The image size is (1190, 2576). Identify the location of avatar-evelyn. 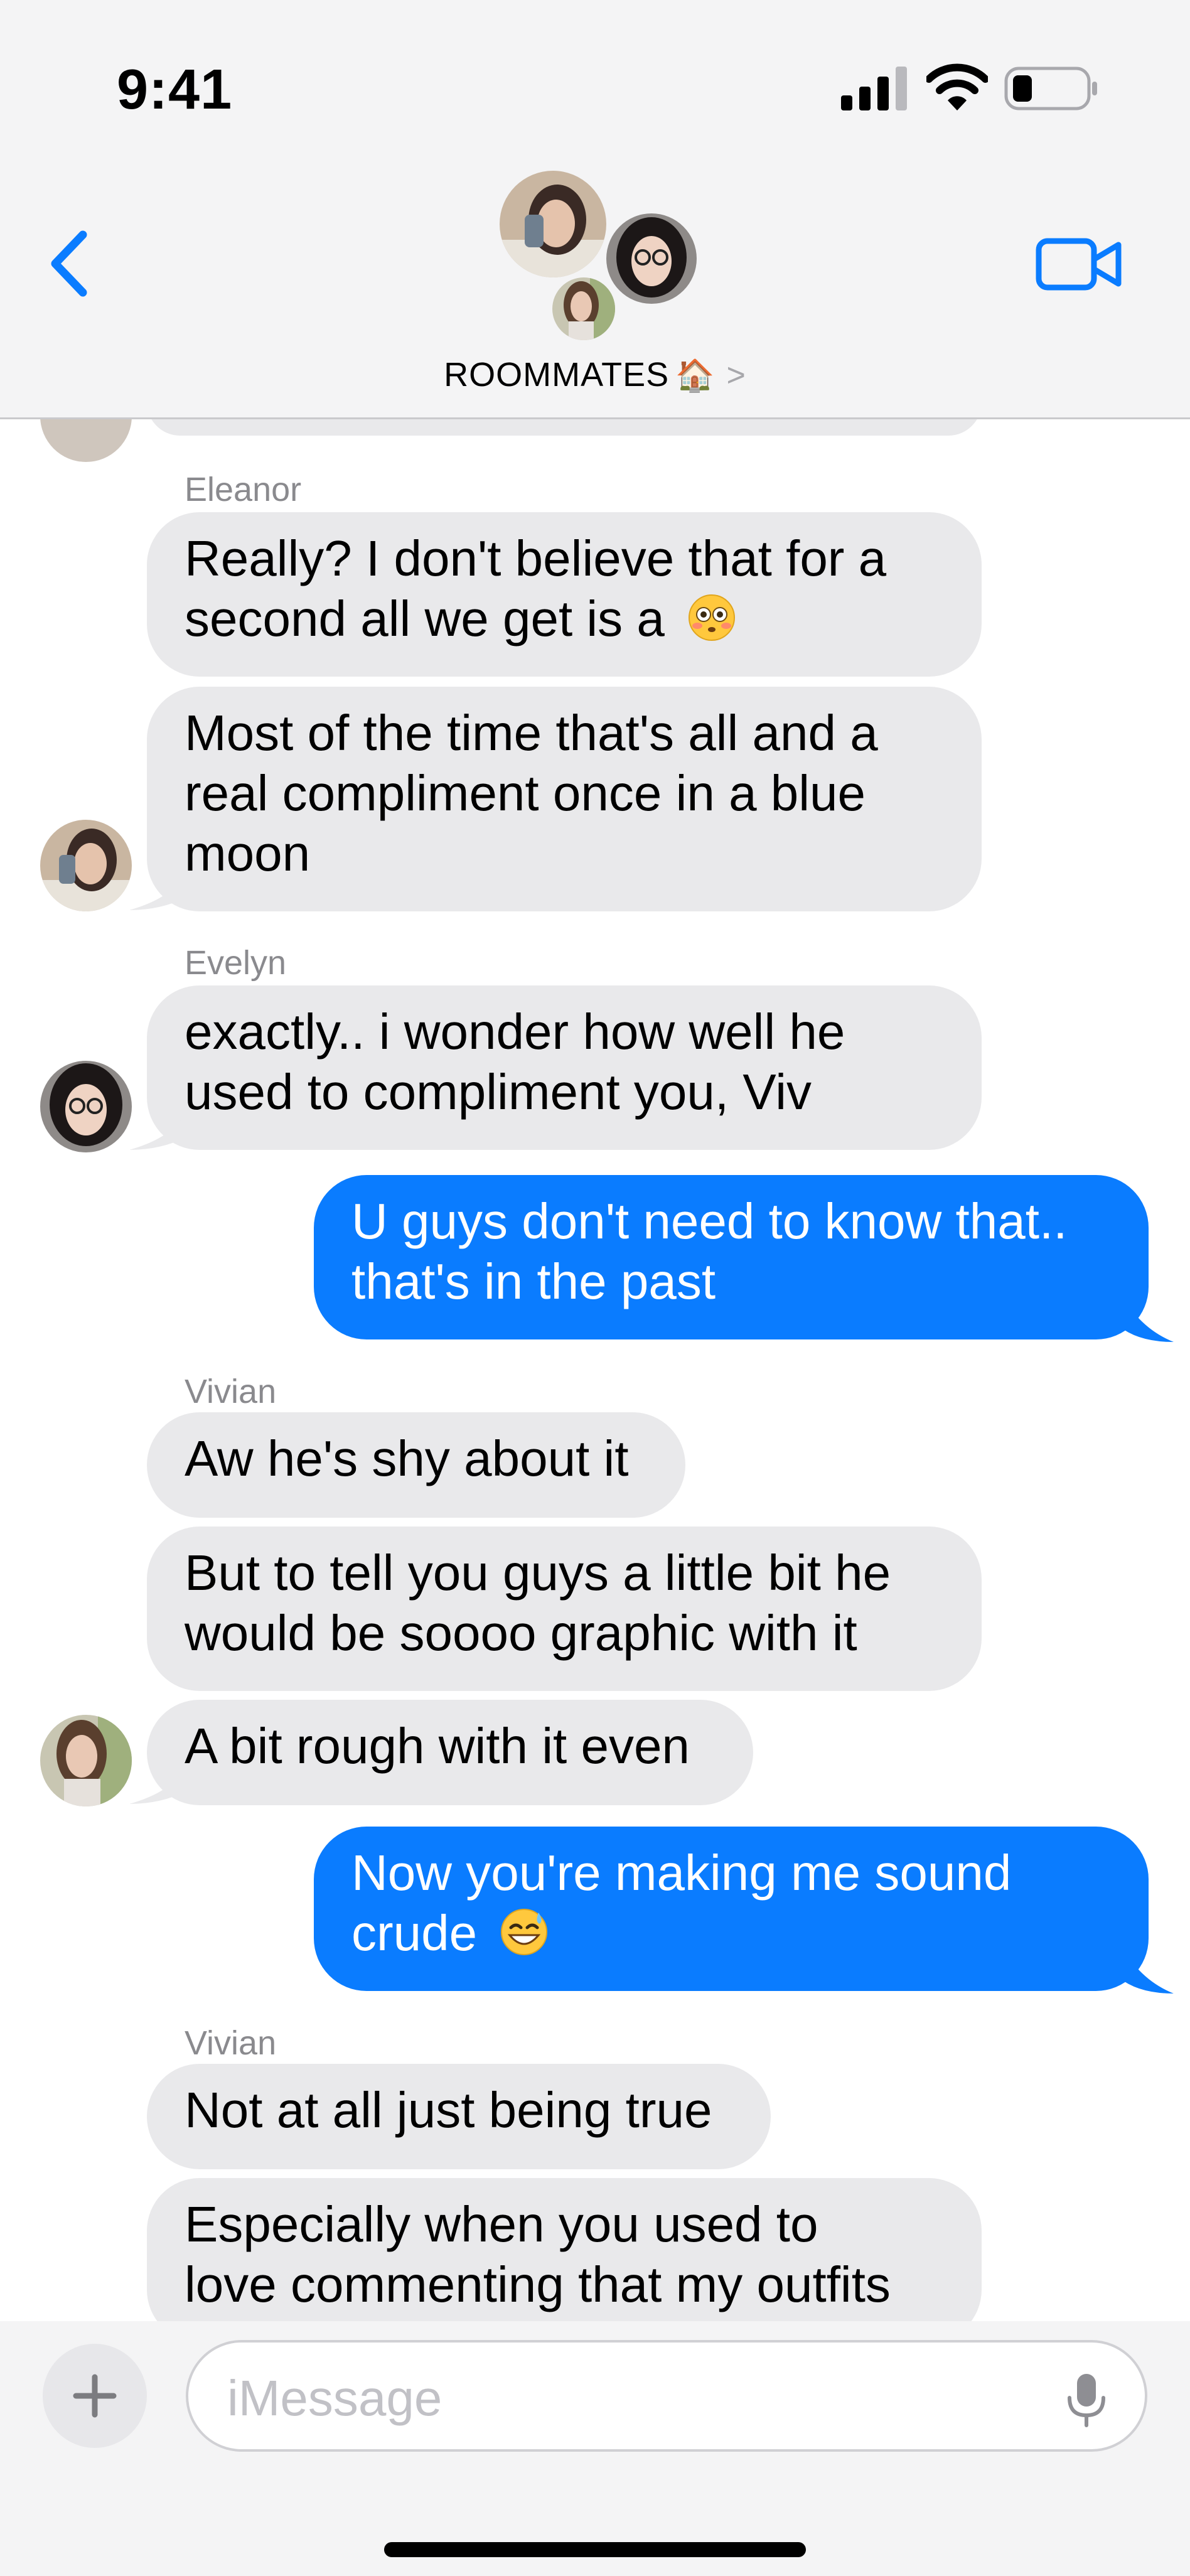
(86, 1106).